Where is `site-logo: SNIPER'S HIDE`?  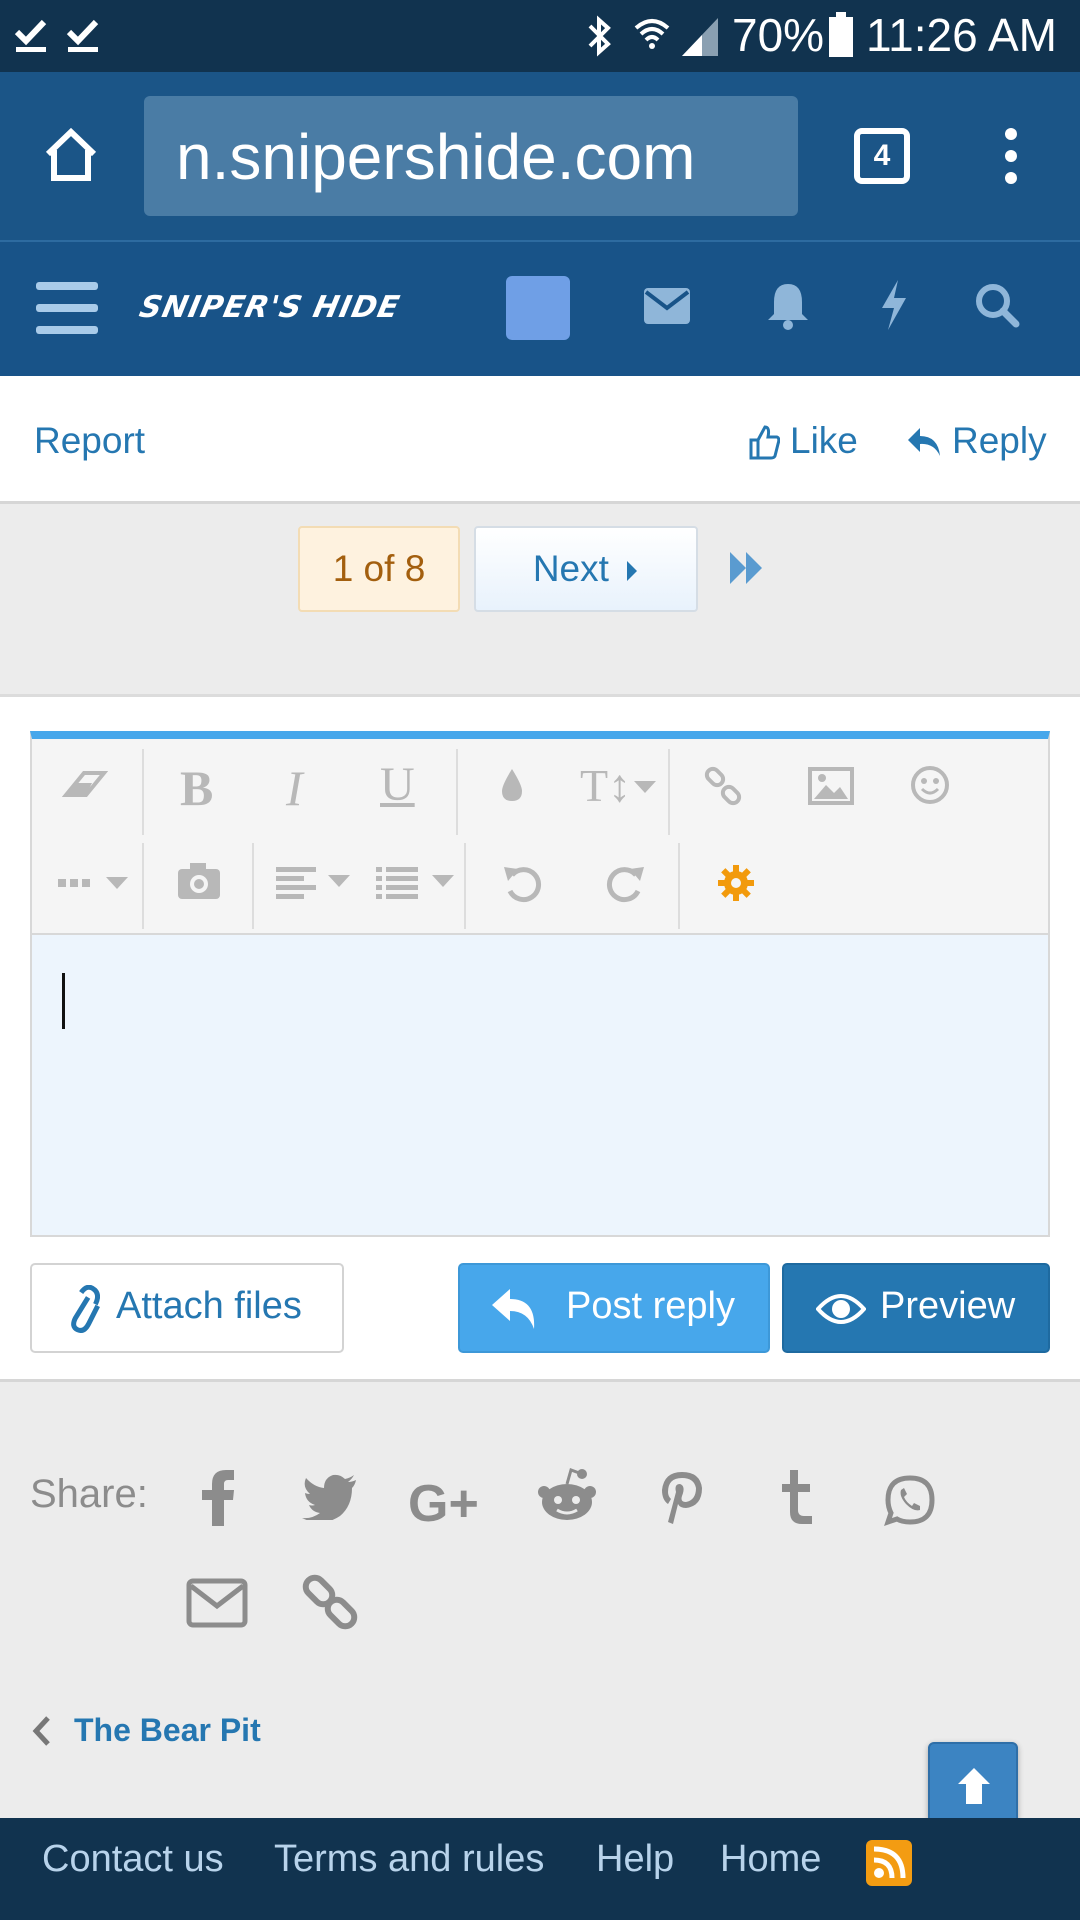 site-logo: SNIPER'S HIDE is located at coordinates (269, 307).